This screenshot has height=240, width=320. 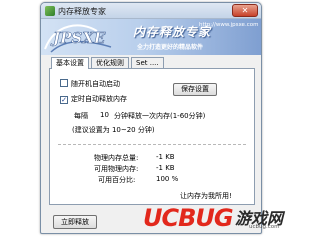 What do you see at coordinates (113, 130) in the screenshot?
I see `recommendation-text: (建议设置为 10~20 分钟)` at bounding box center [113, 130].